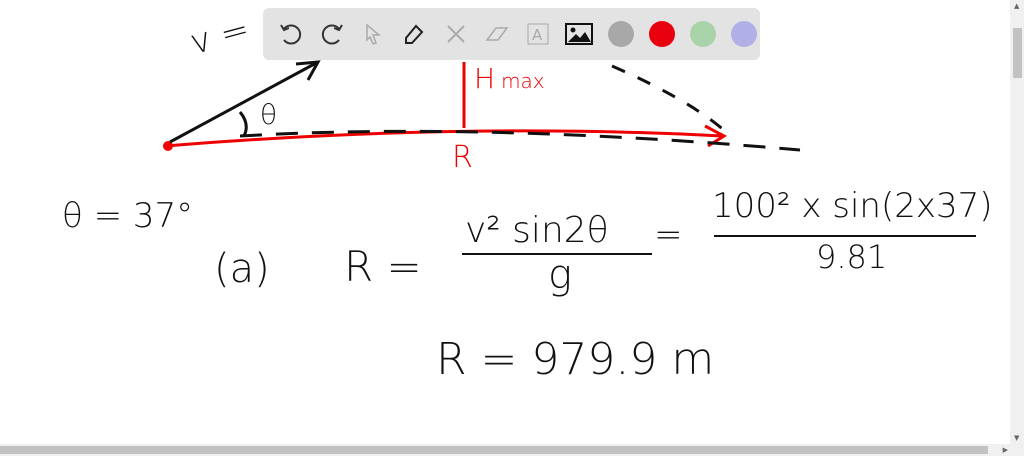  Describe the element at coordinates (494, 450) in the screenshot. I see `horizontal-scroll-thumb` at that location.